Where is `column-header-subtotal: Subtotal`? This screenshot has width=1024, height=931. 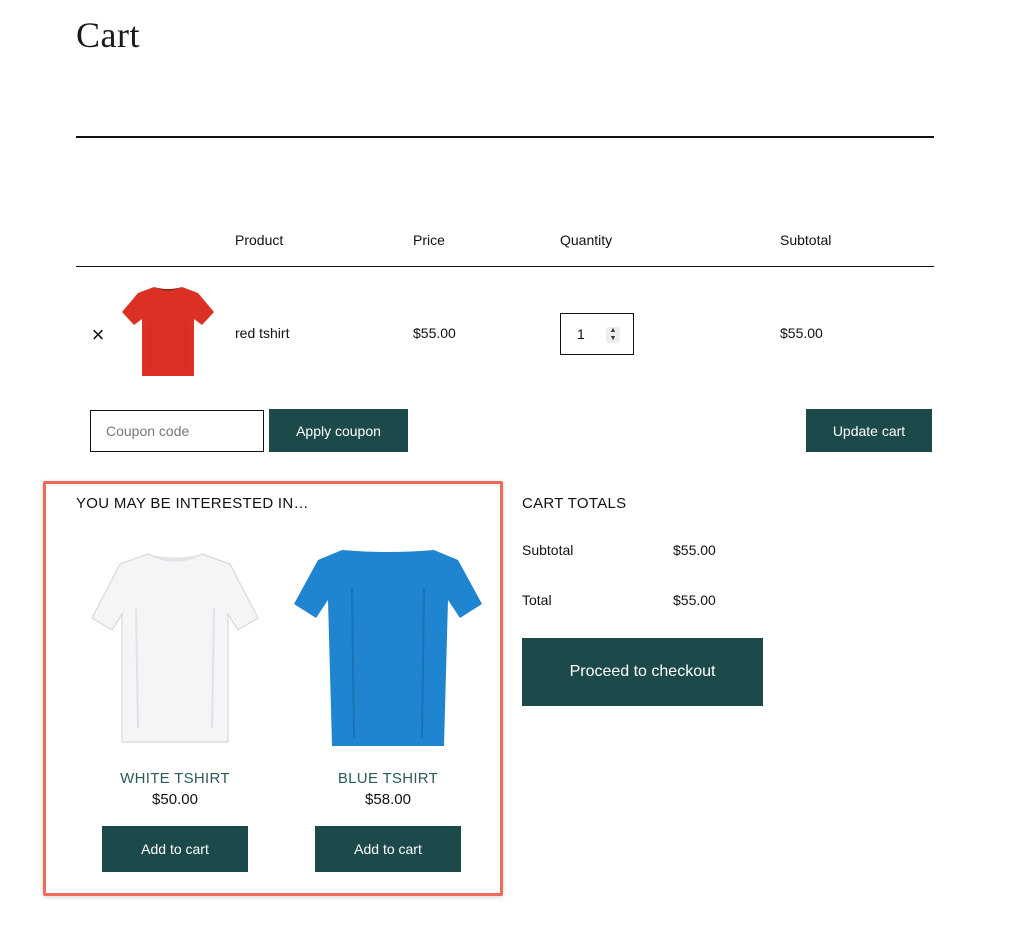
column-header-subtotal: Subtotal is located at coordinates (806, 240).